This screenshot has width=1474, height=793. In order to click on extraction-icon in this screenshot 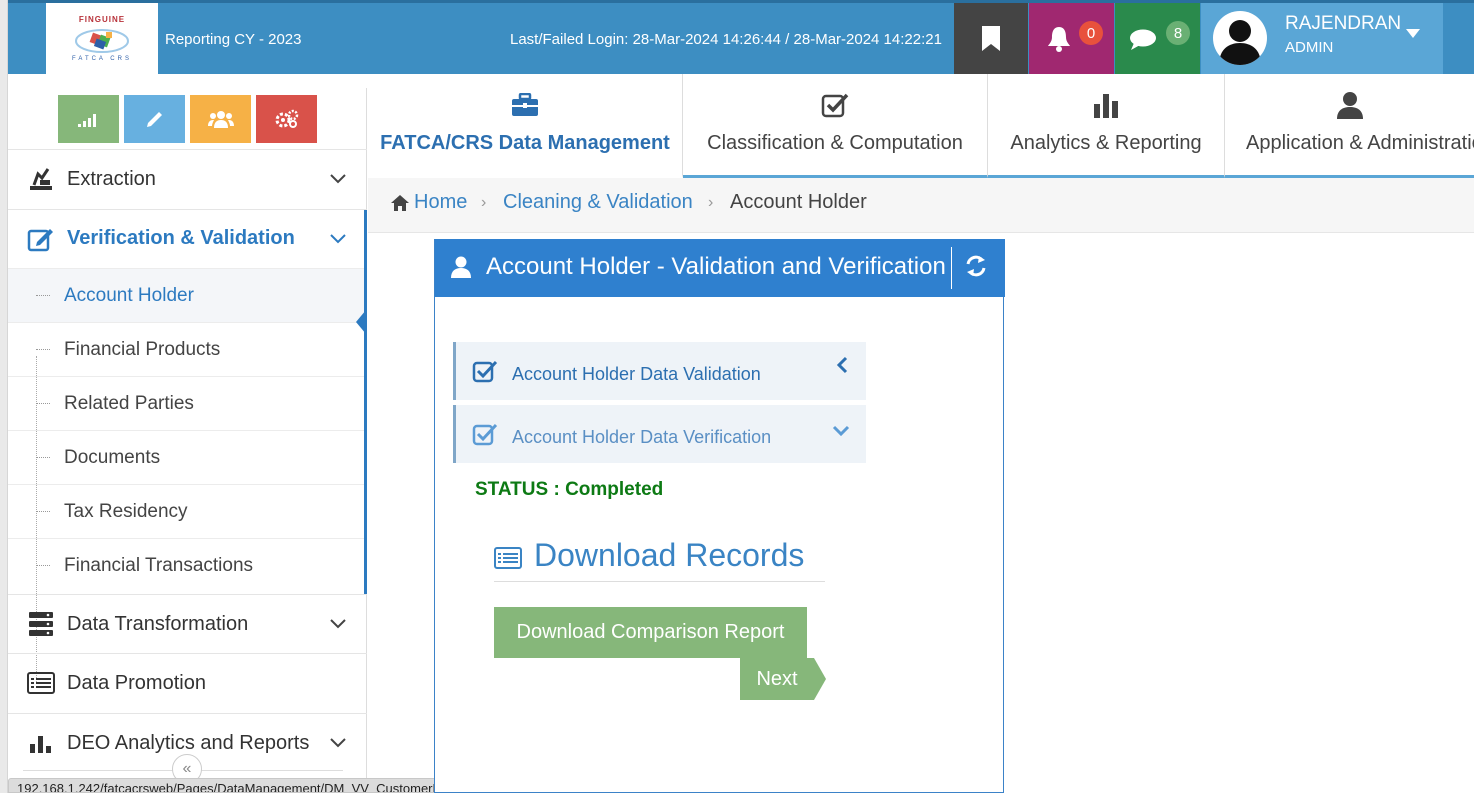, I will do `click(41, 179)`.